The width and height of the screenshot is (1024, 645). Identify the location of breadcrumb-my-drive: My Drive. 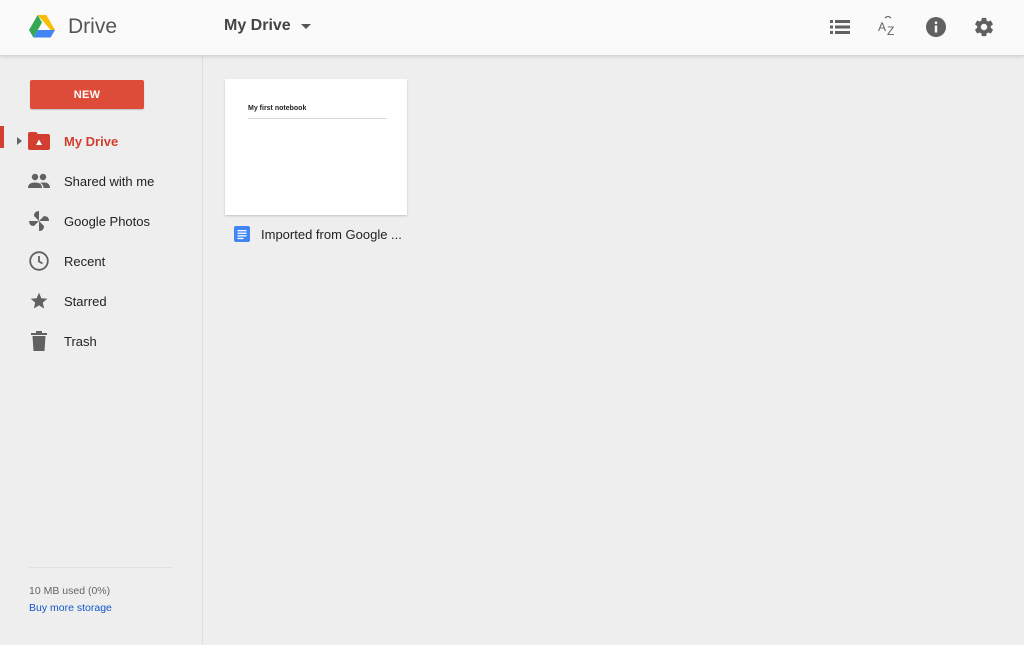
(267, 26).